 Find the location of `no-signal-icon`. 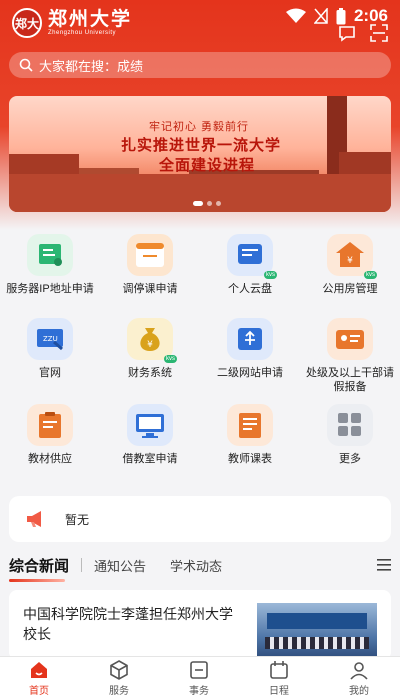

no-signal-icon is located at coordinates (320, 16).